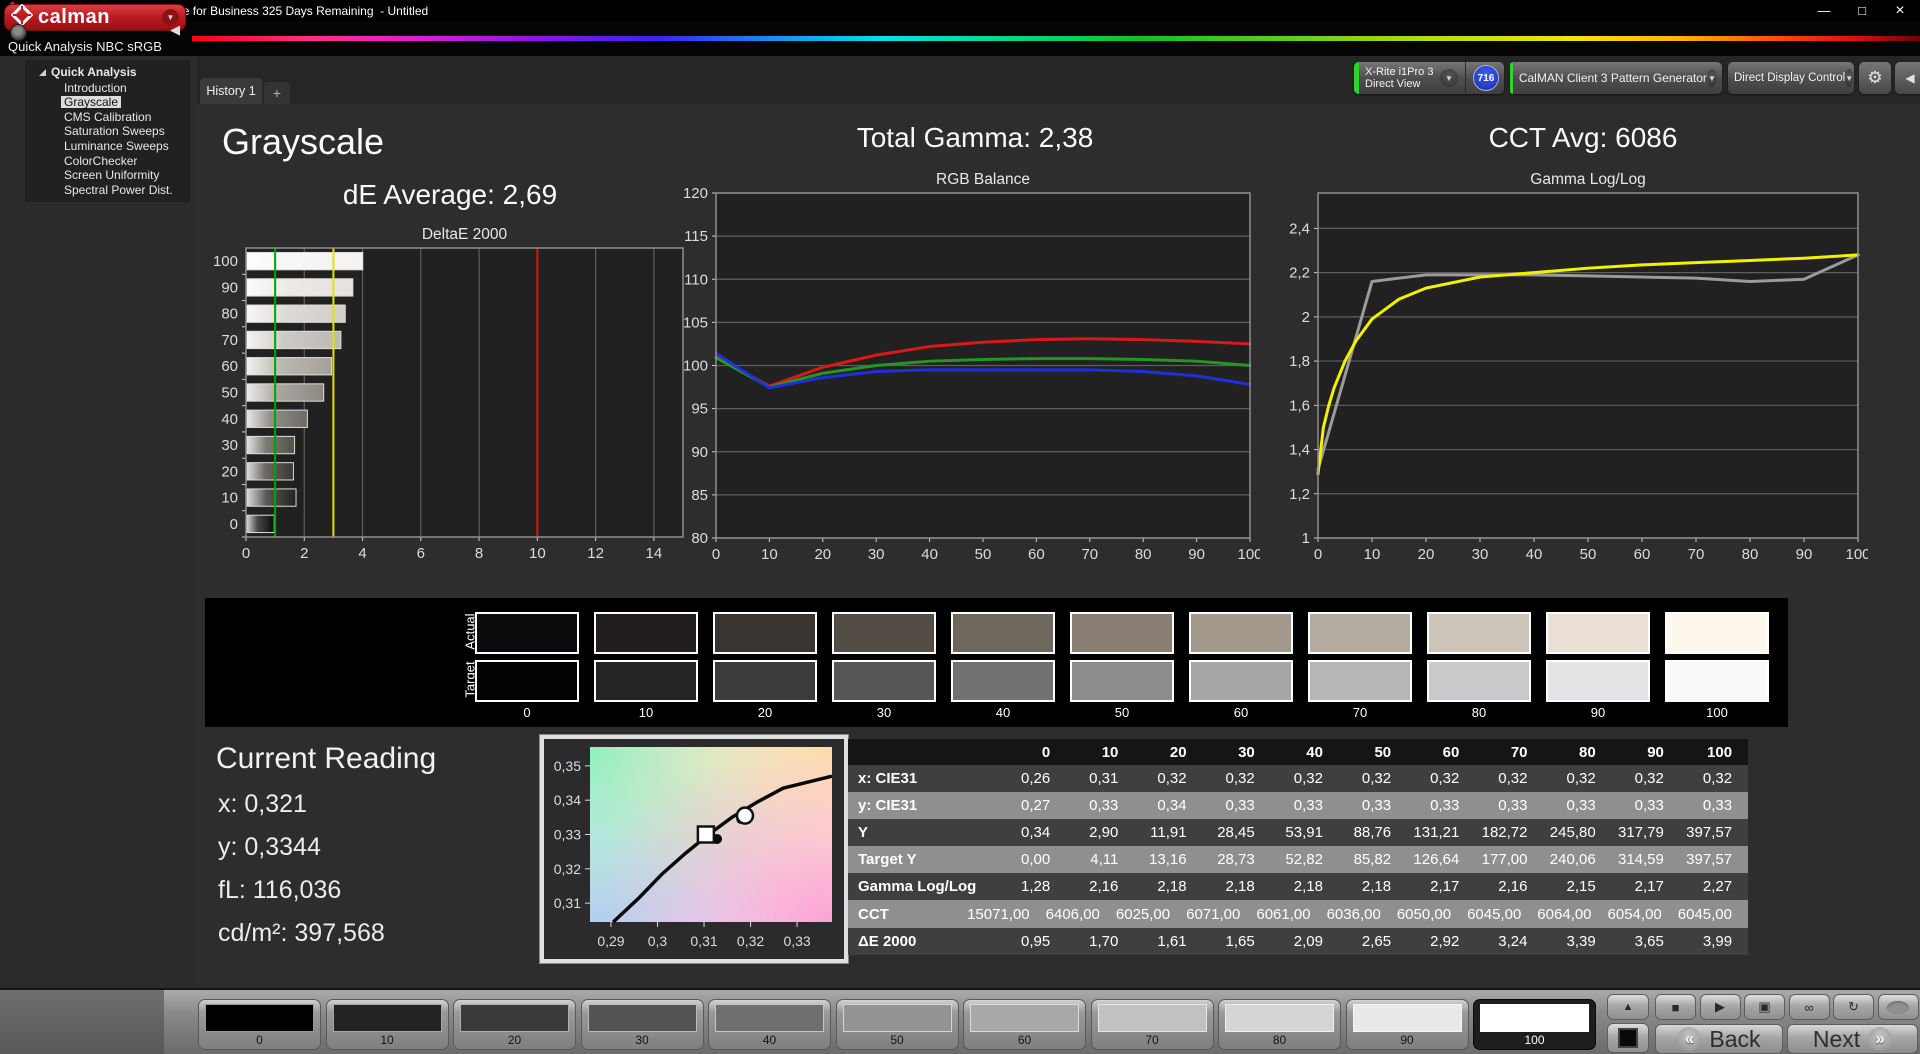  I want to click on pattern-blackout-button, so click(1628, 1038).